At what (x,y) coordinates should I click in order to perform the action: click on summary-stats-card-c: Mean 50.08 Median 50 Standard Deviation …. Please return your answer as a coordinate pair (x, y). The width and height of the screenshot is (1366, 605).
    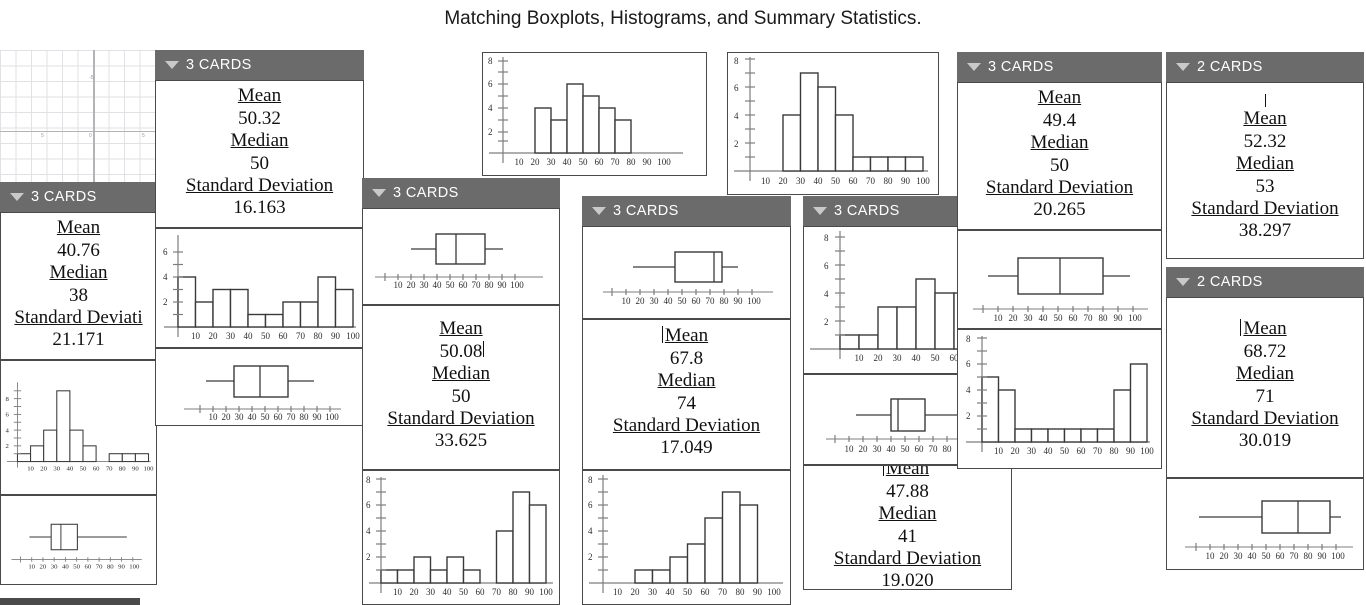
    Looking at the image, I should click on (461, 387).